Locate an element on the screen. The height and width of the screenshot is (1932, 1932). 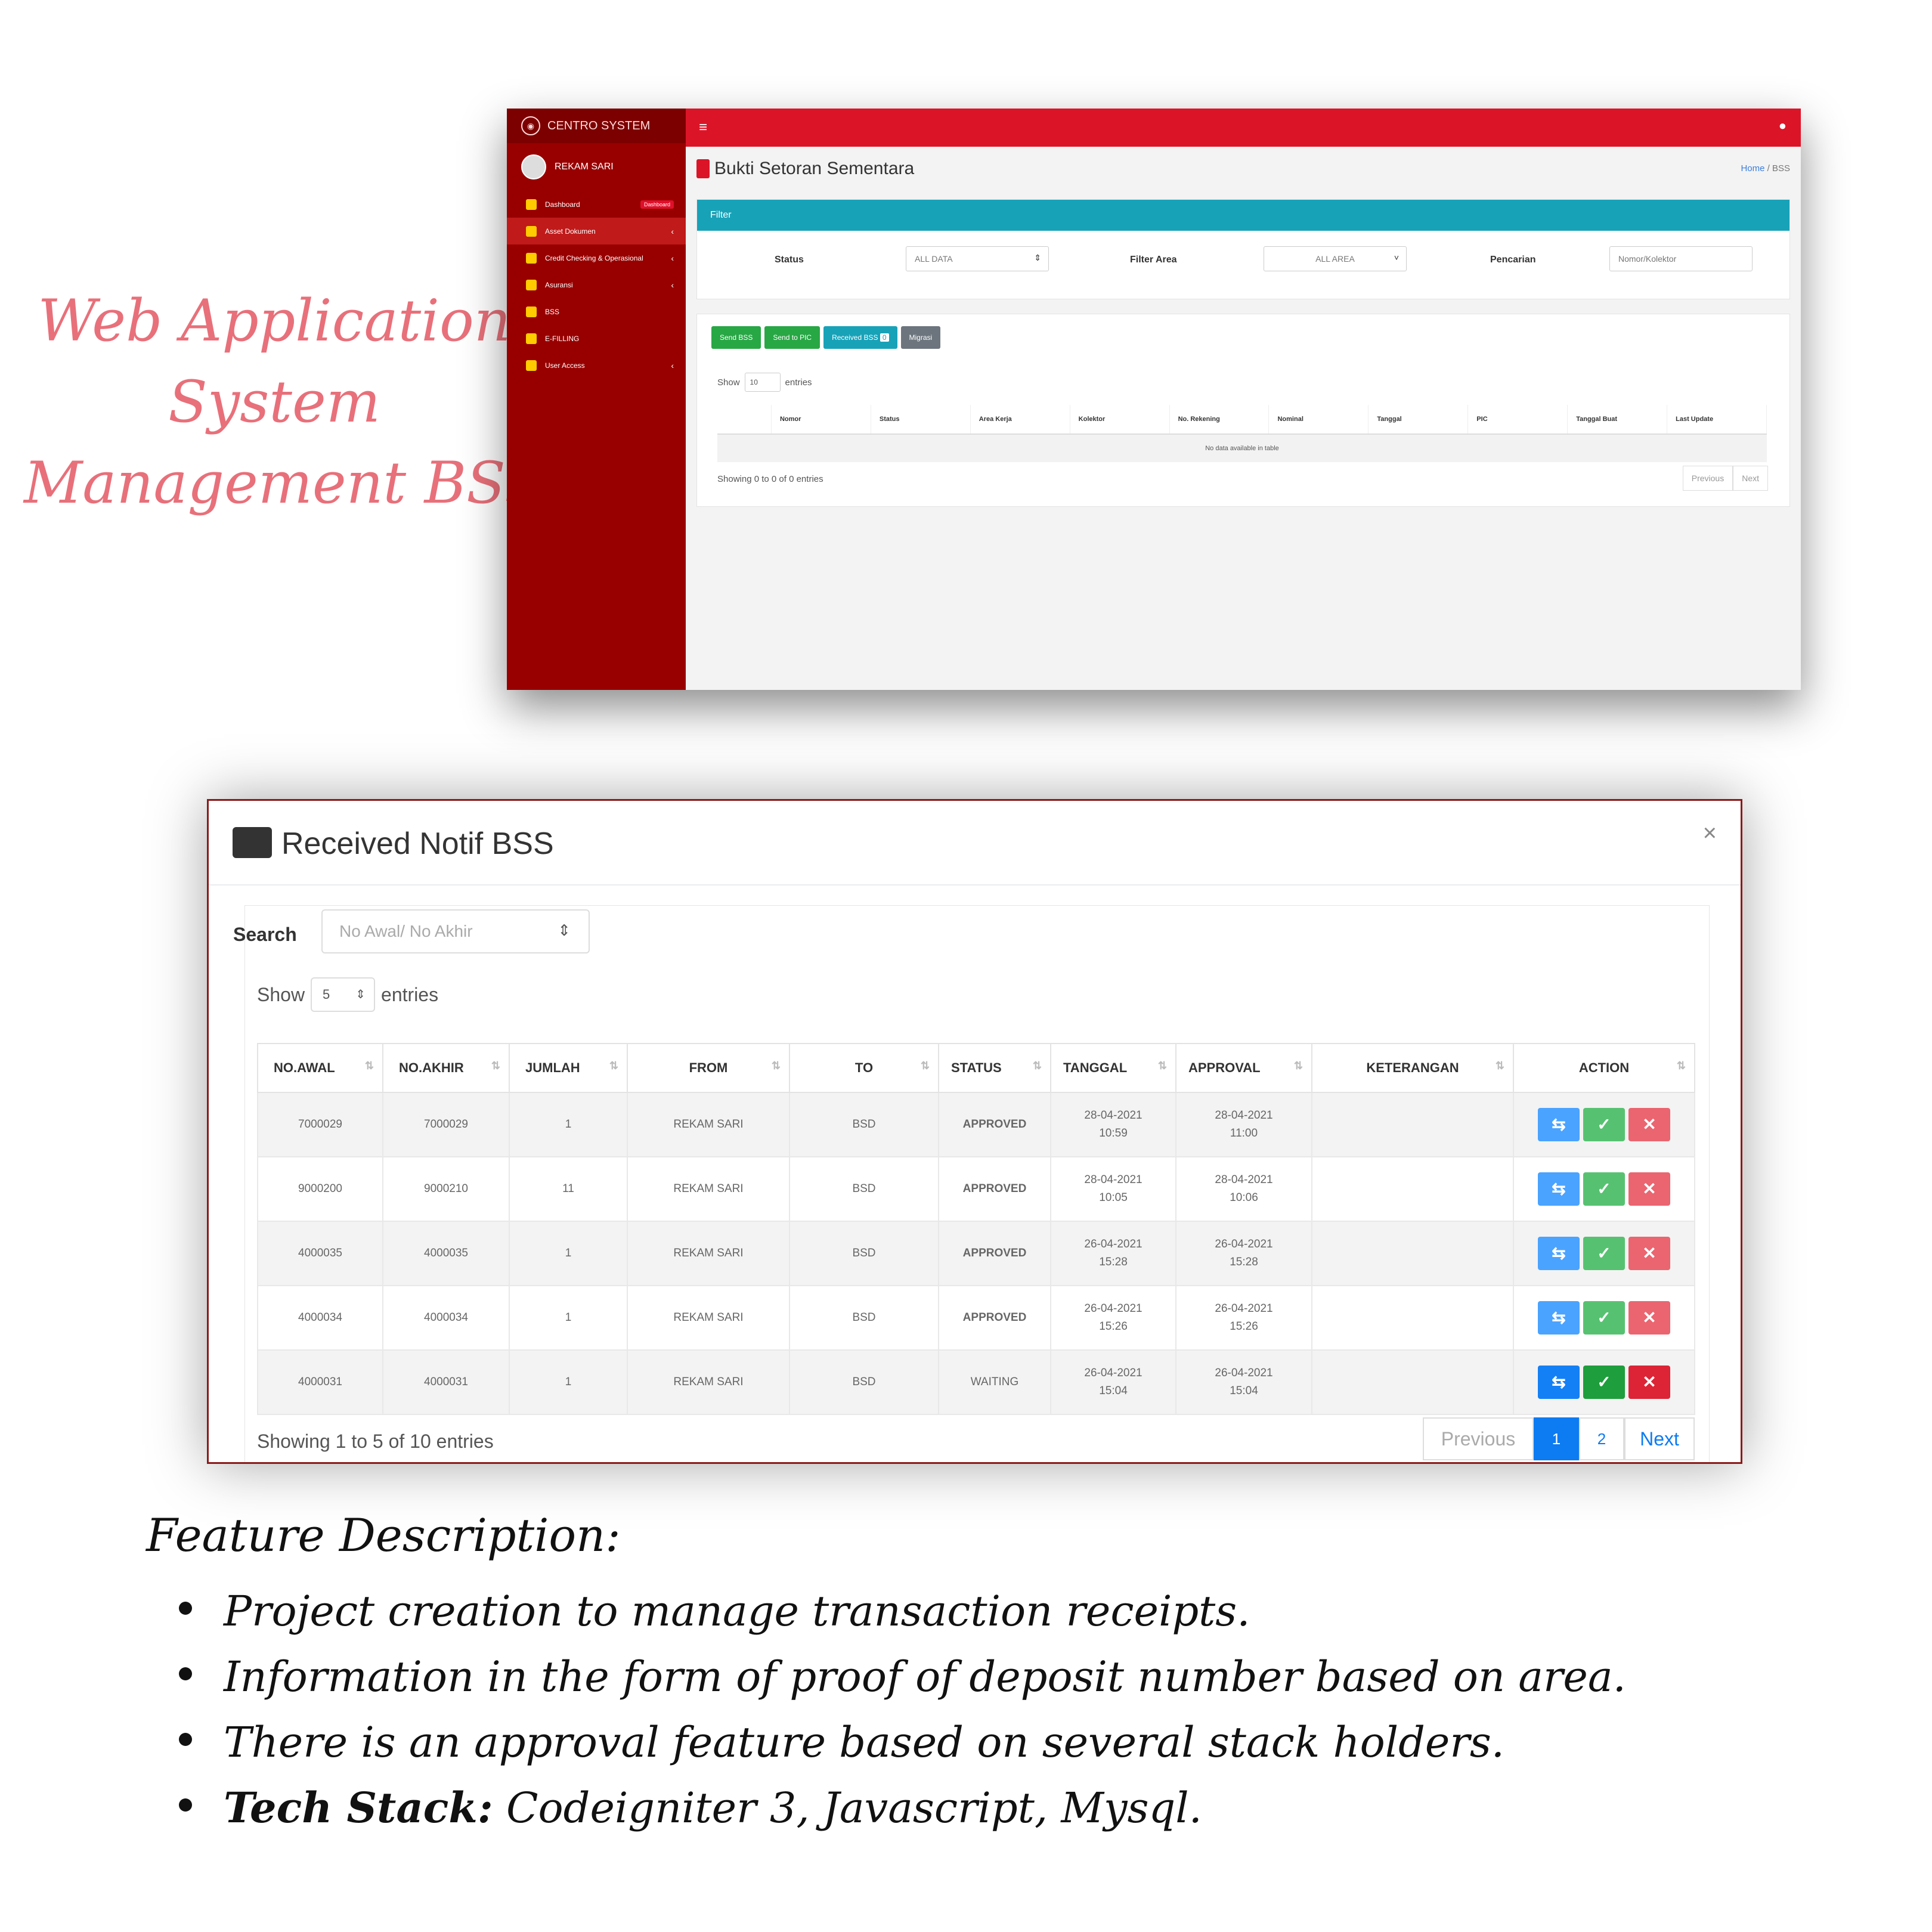
table-info: Showing 0 to 0 of 0 entries is located at coordinates (770, 479).